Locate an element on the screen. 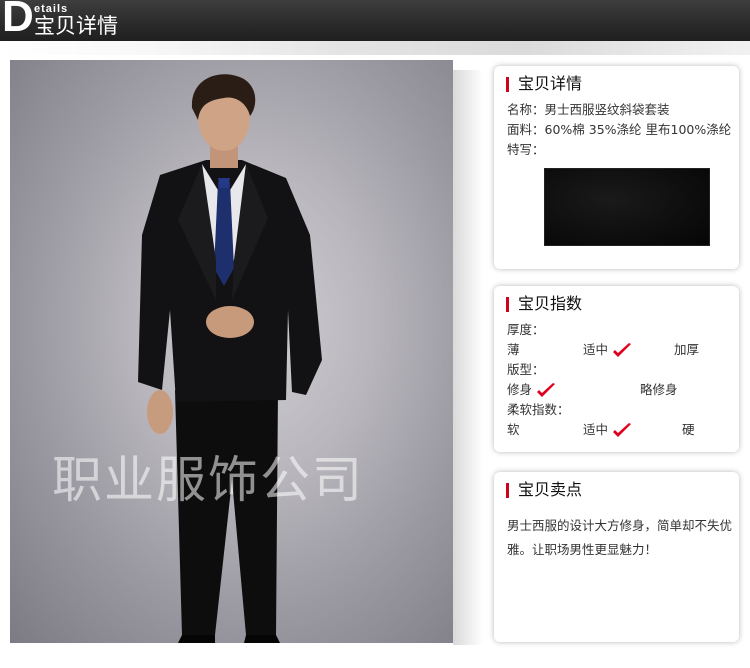 This screenshot has height=668, width=750. thickness-option-thick: 加厚 is located at coordinates (687, 349).